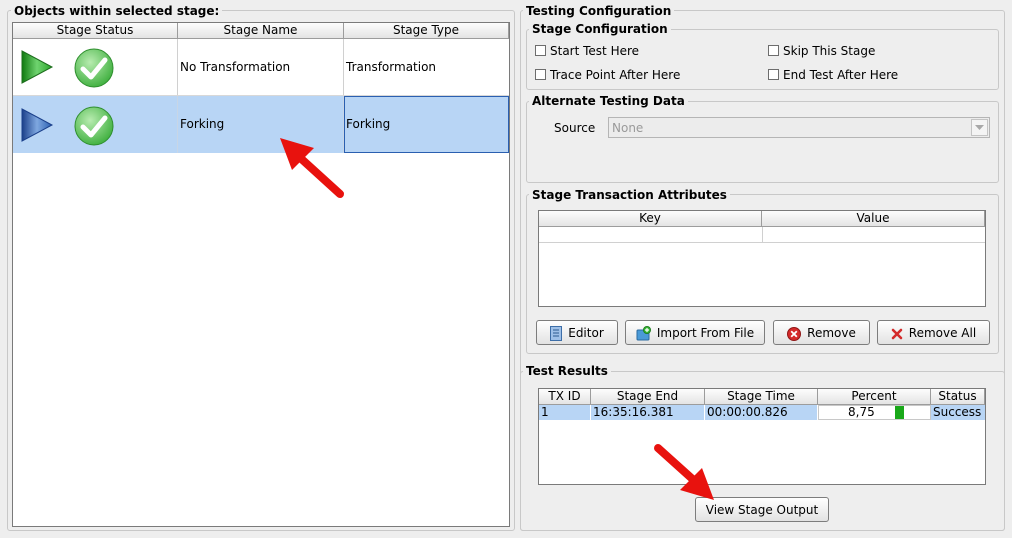 The height and width of the screenshot is (538, 1012). What do you see at coordinates (762, 258) in the screenshot?
I see `attributes-table: Key Value` at bounding box center [762, 258].